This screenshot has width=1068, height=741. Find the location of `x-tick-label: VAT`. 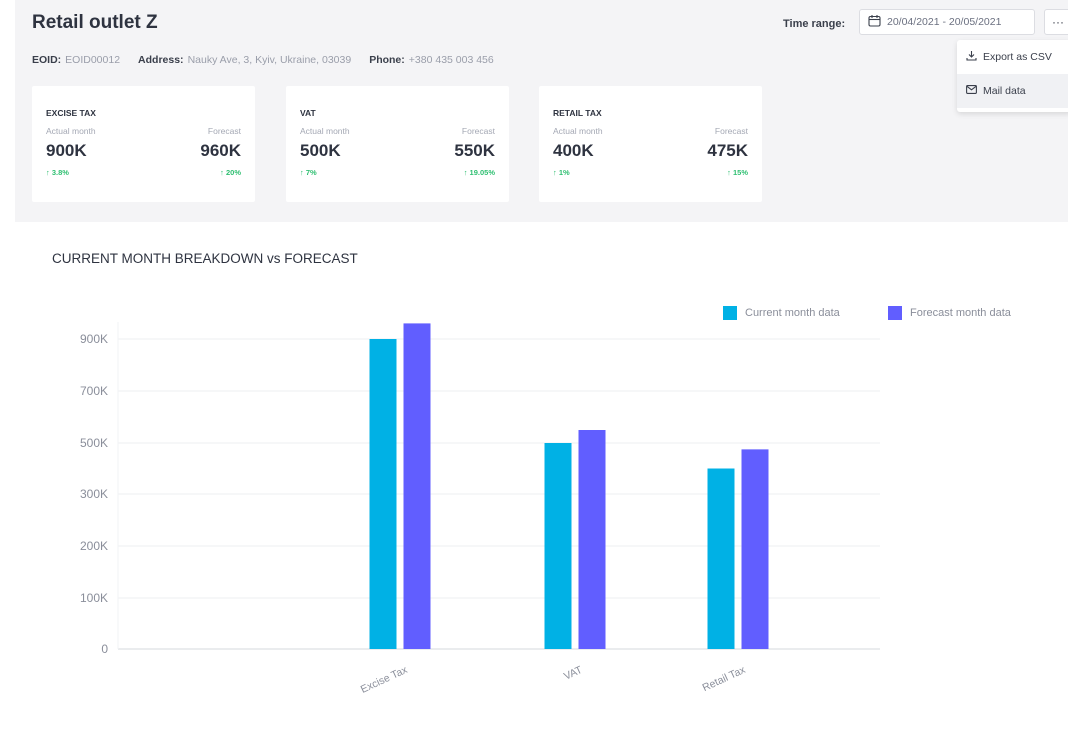

x-tick-label: VAT is located at coordinates (573, 673).